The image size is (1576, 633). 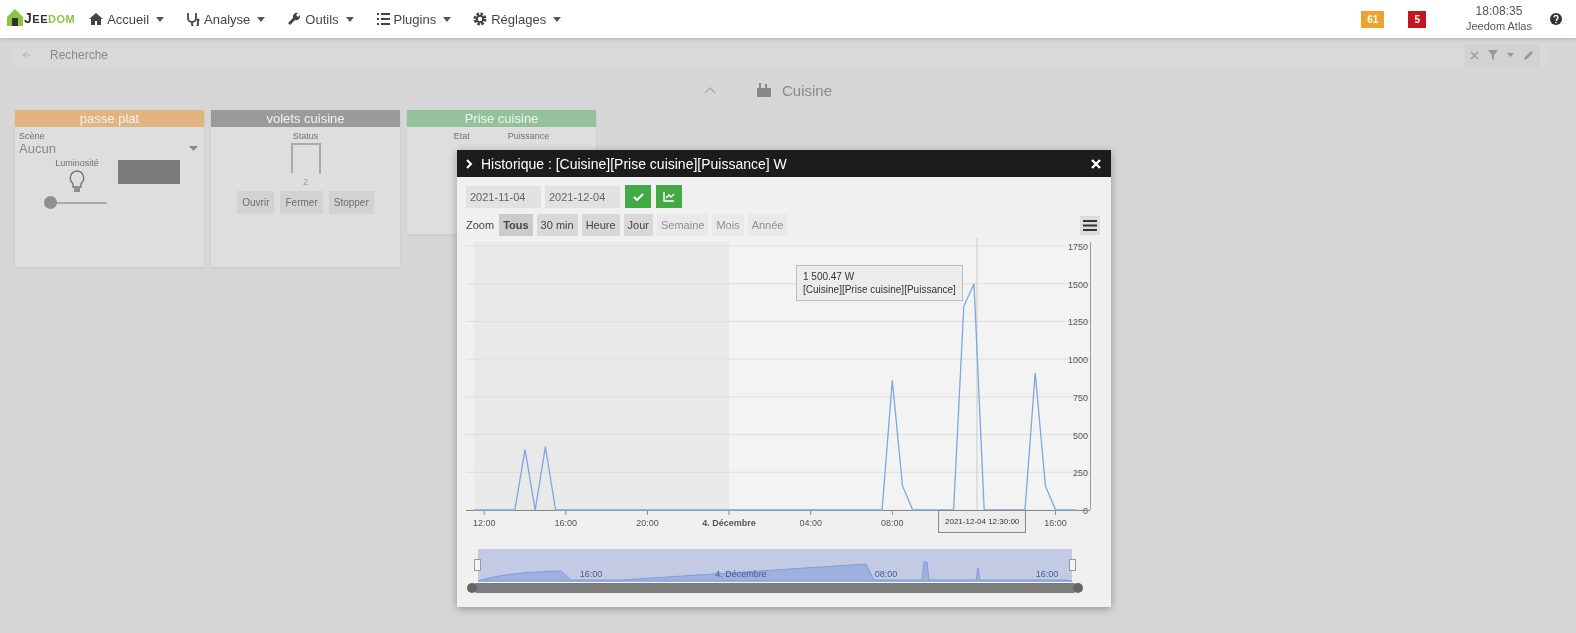 What do you see at coordinates (1493, 55) in the screenshot?
I see `filter-icon` at bounding box center [1493, 55].